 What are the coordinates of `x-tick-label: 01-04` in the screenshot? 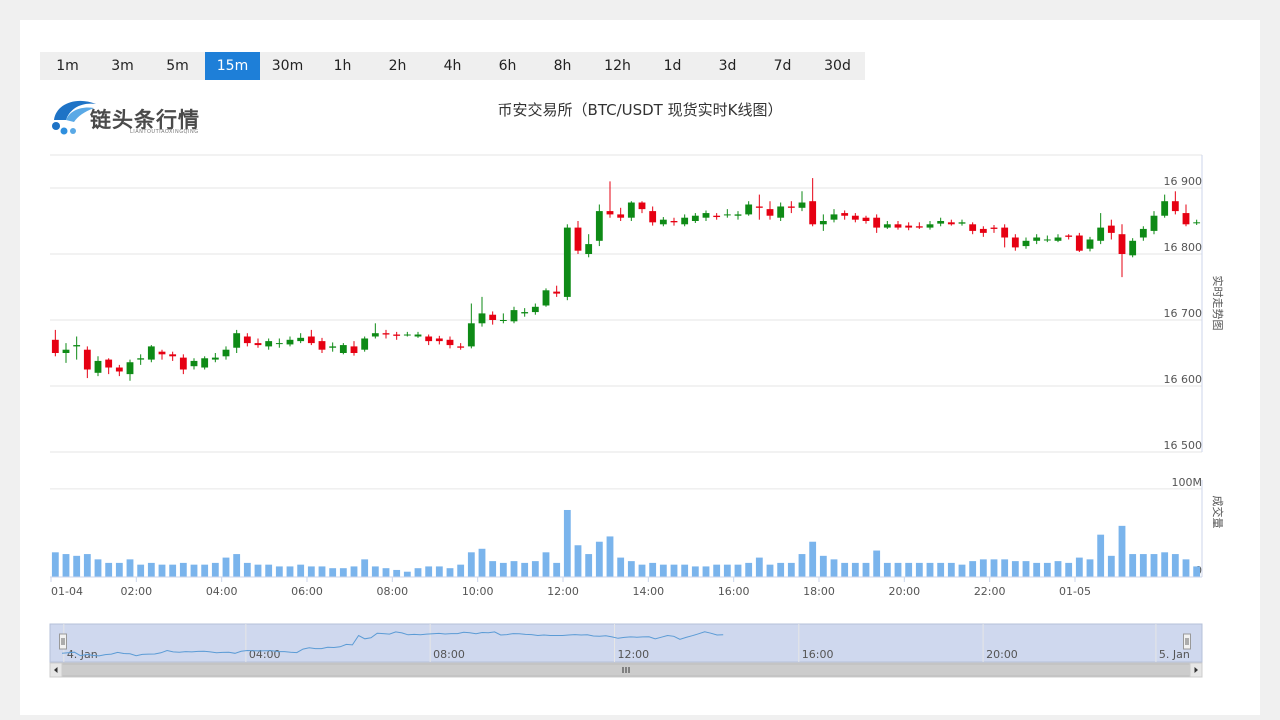 It's located at (67, 591).